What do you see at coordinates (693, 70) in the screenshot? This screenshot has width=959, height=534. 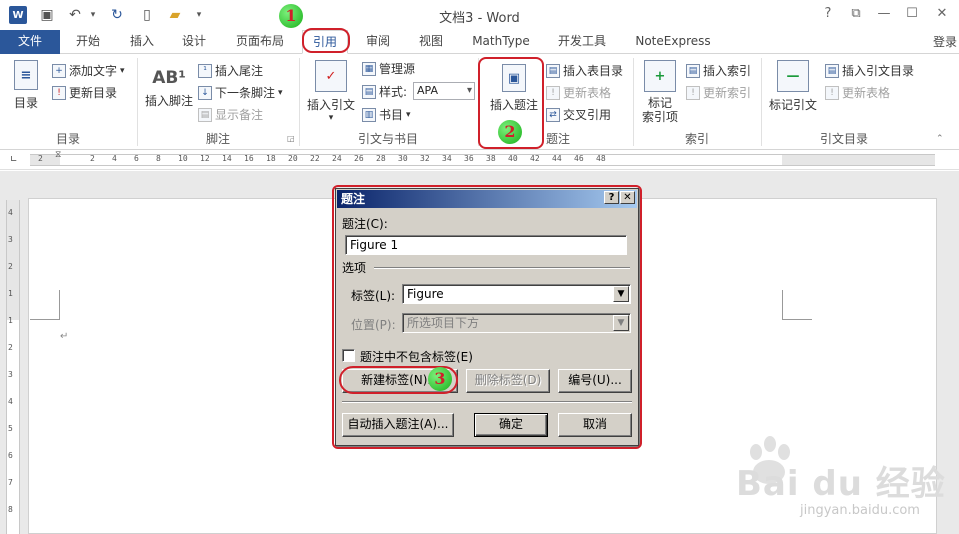 I see `insert-index-icon: ▤` at bounding box center [693, 70].